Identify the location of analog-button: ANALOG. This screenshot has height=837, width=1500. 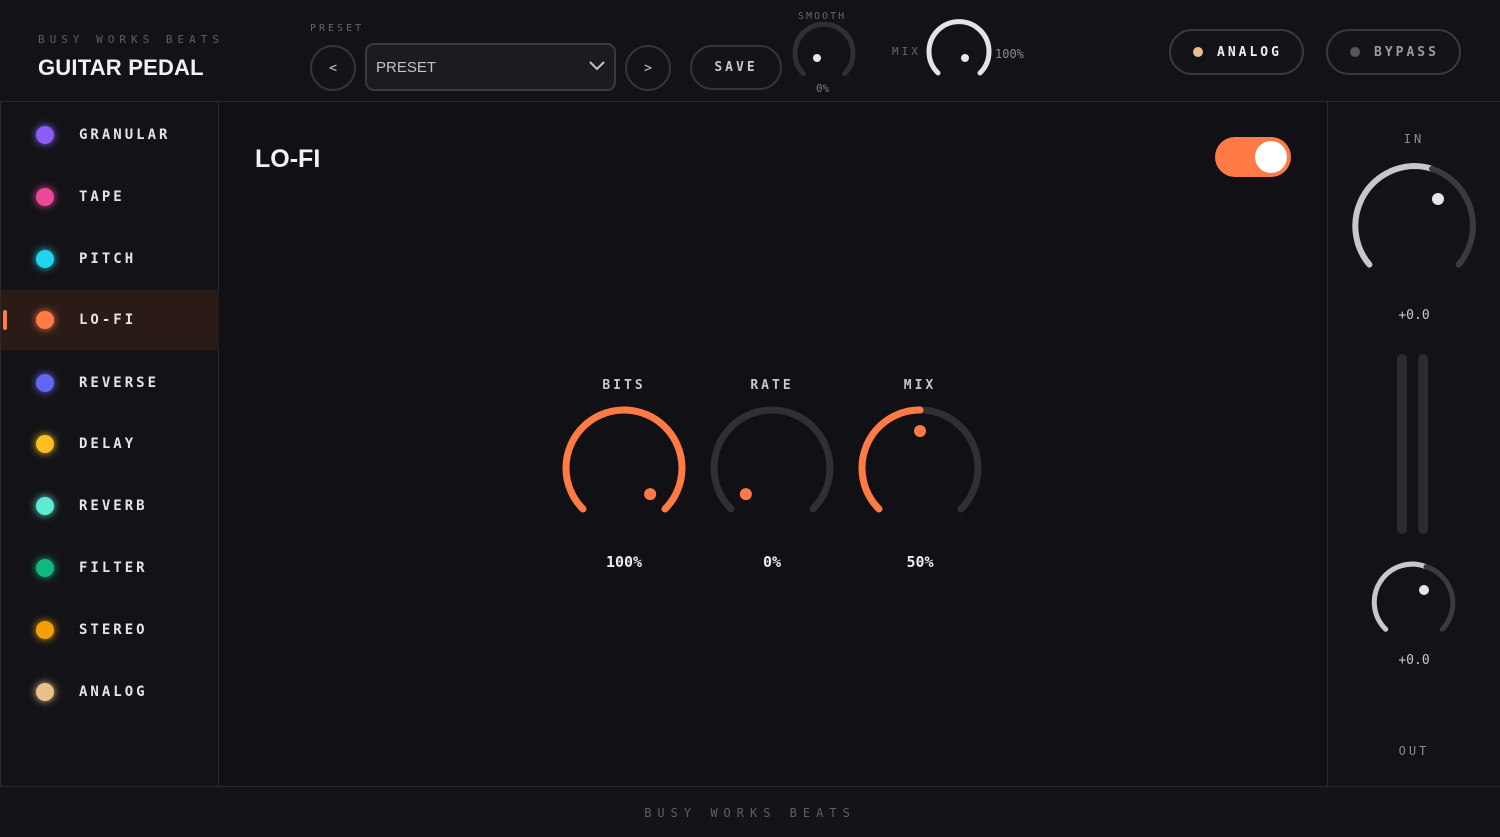
(1236, 52).